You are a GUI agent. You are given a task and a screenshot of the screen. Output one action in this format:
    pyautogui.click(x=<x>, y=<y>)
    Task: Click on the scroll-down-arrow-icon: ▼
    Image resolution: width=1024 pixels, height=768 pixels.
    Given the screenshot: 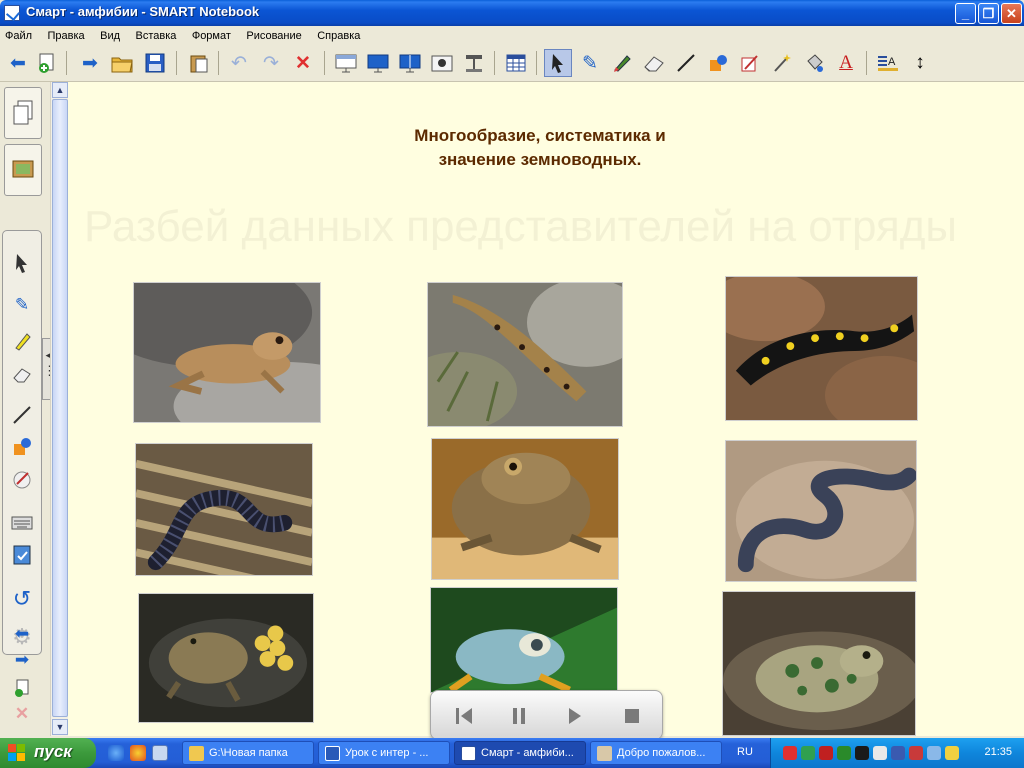 What is the action you would take?
    pyautogui.click(x=60, y=727)
    